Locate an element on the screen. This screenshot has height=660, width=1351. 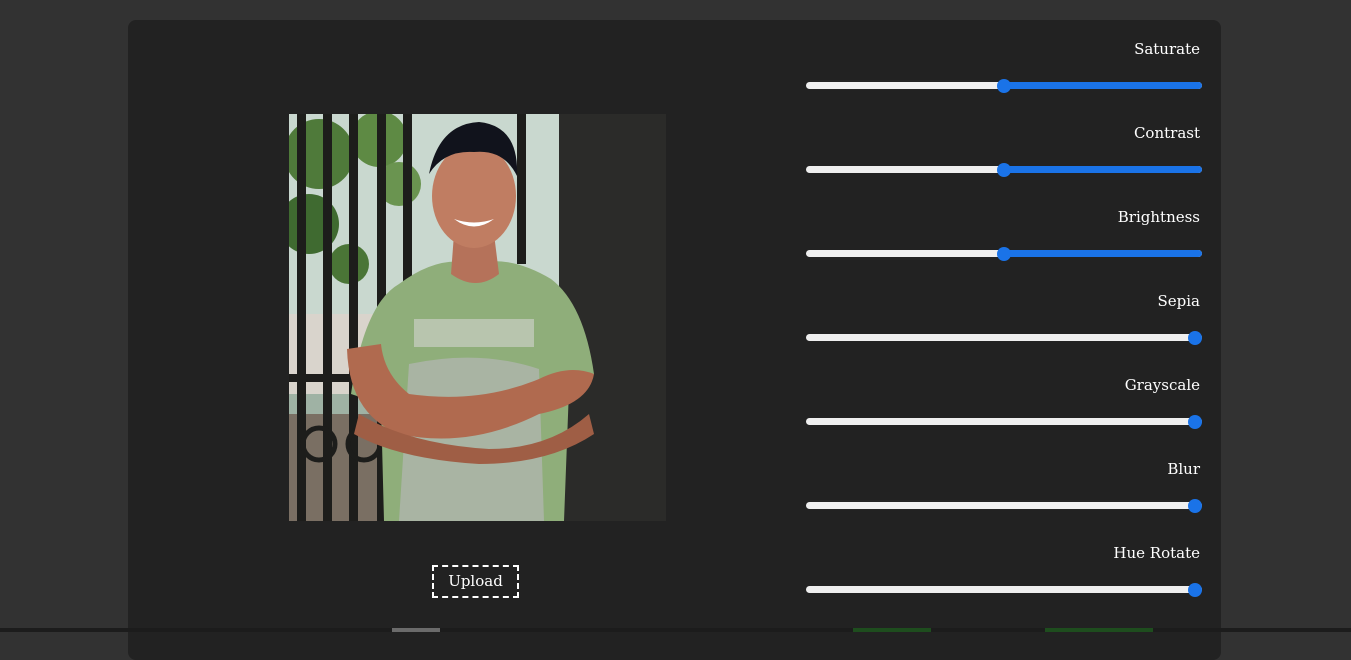
saturate-slider is located at coordinates (1004, 86).